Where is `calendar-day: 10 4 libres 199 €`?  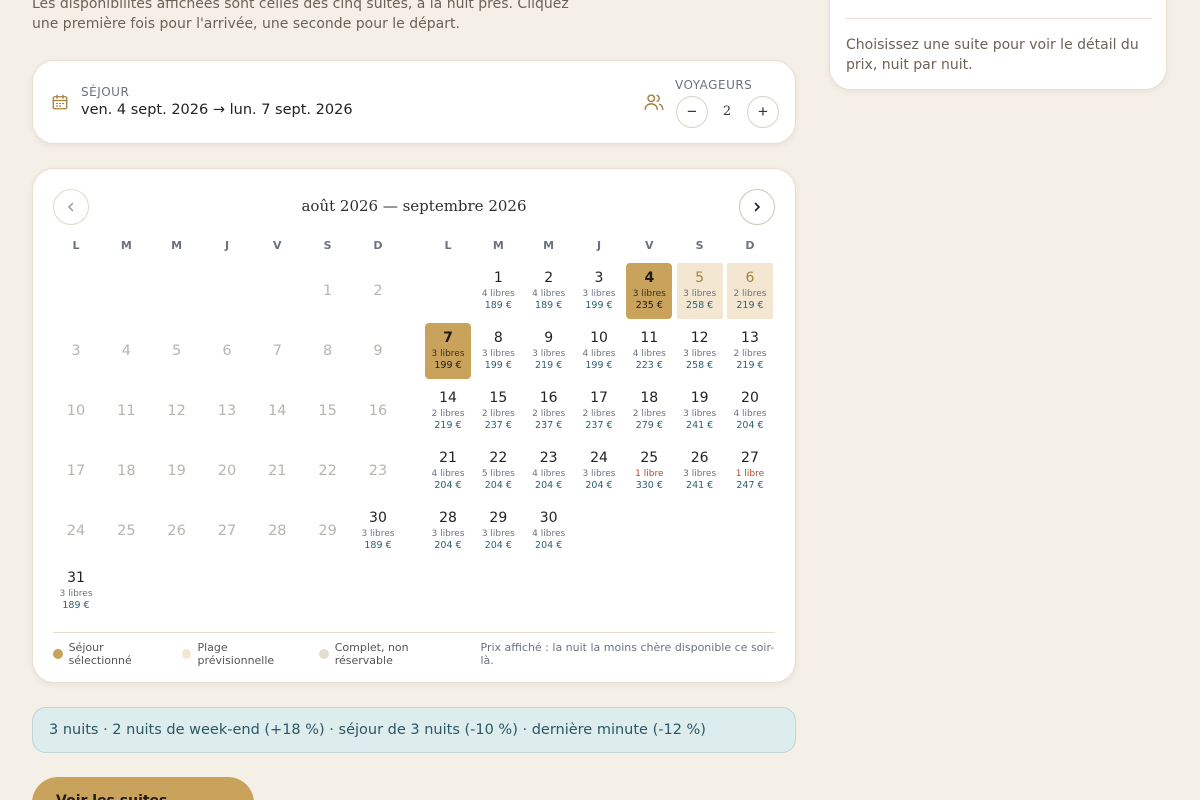 calendar-day: 10 4 libres 199 € is located at coordinates (599, 351).